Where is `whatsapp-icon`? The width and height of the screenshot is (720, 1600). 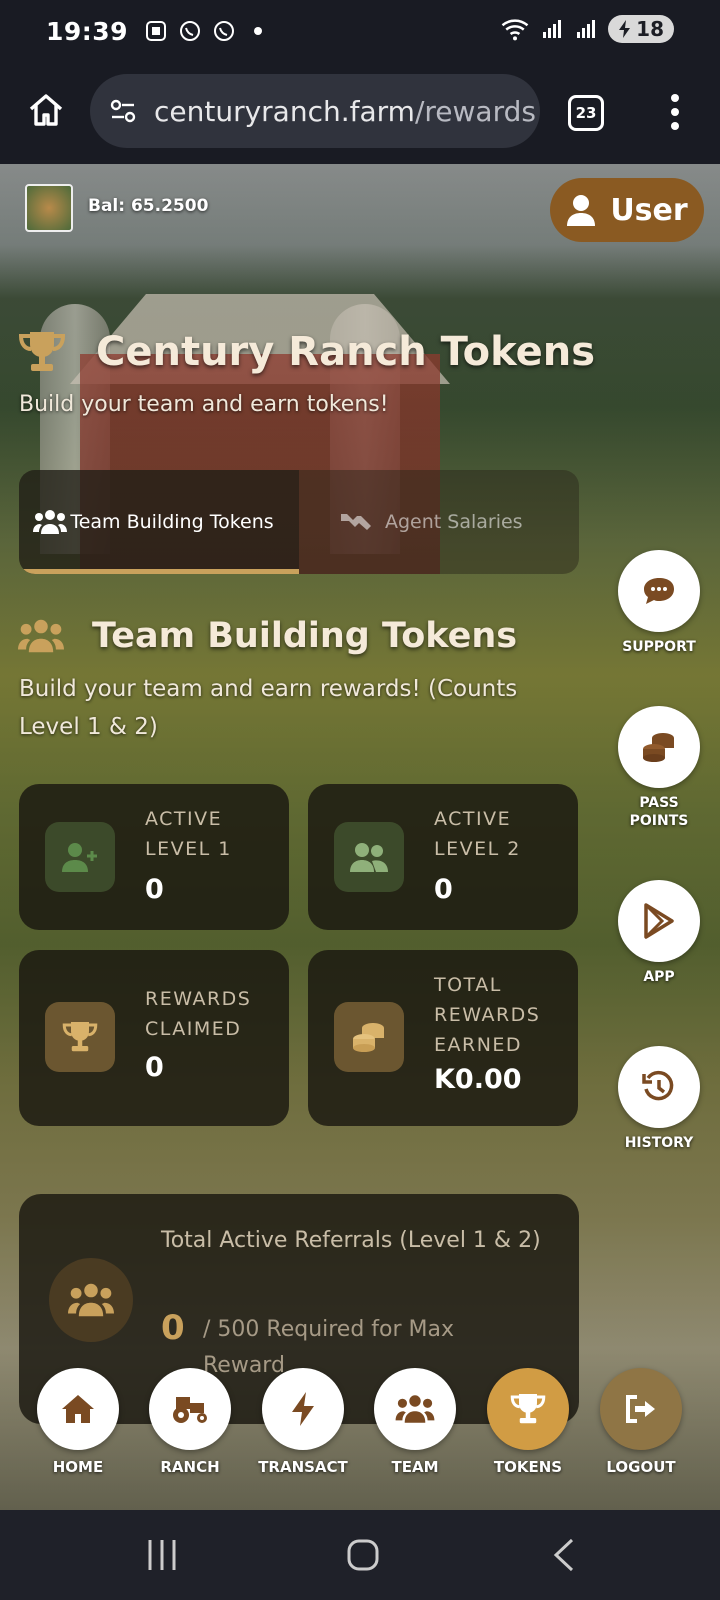
whatsapp-icon is located at coordinates (224, 31).